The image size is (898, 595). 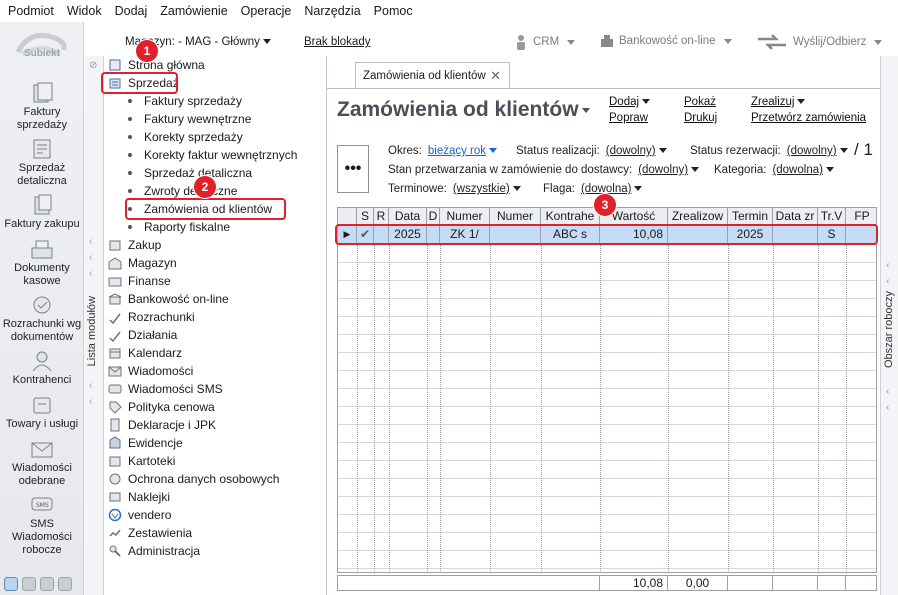 I want to click on step-badge-3: 3, so click(x=605, y=205).